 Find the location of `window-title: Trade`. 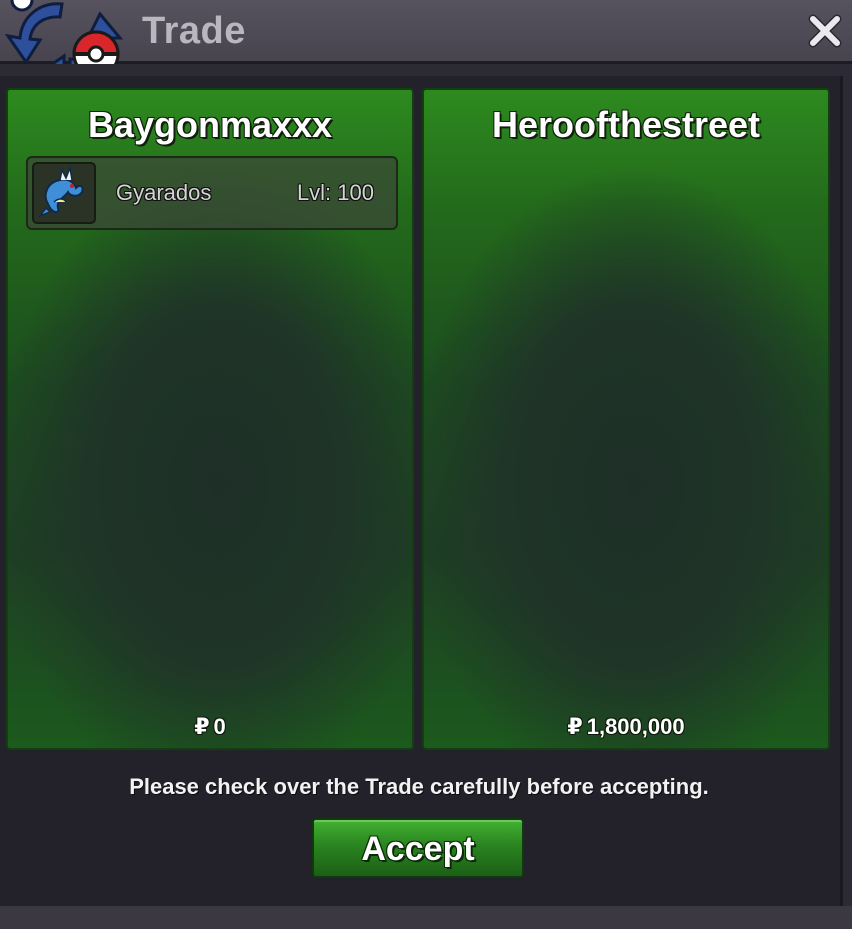

window-title: Trade is located at coordinates (194, 31).